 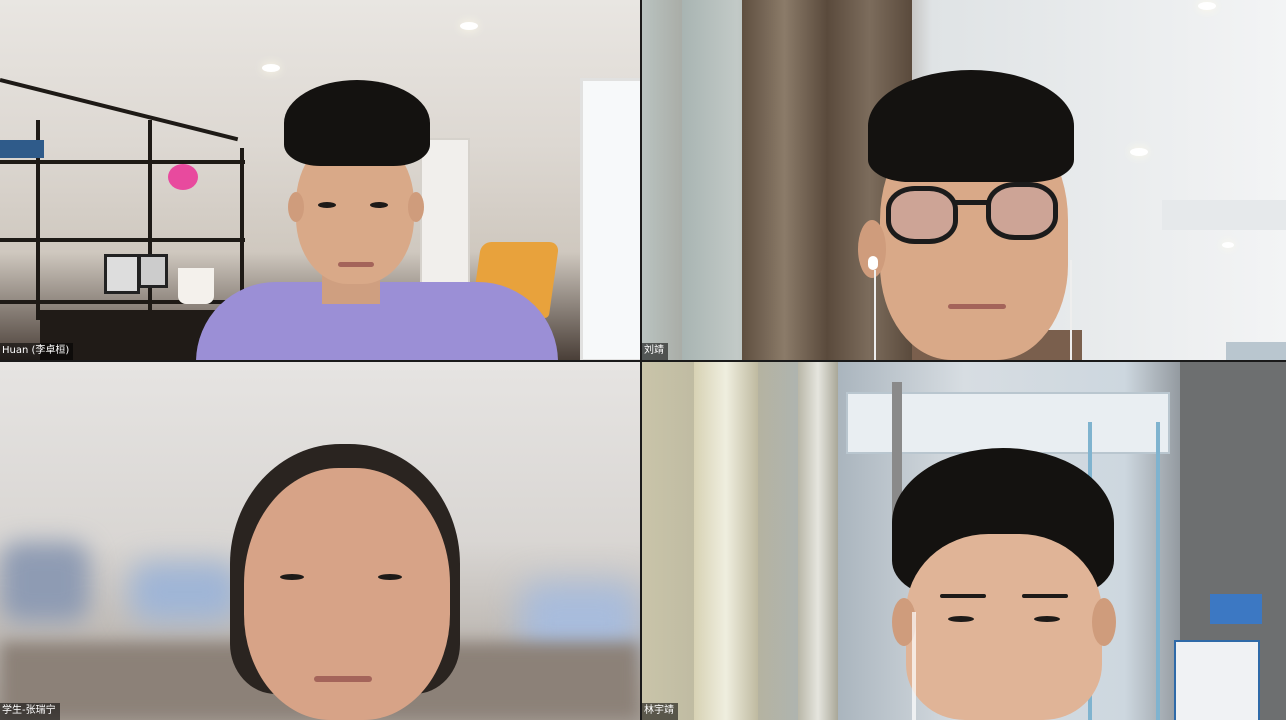 What do you see at coordinates (30, 711) in the screenshot?
I see `participant-name-label: 学生-张瑞宁` at bounding box center [30, 711].